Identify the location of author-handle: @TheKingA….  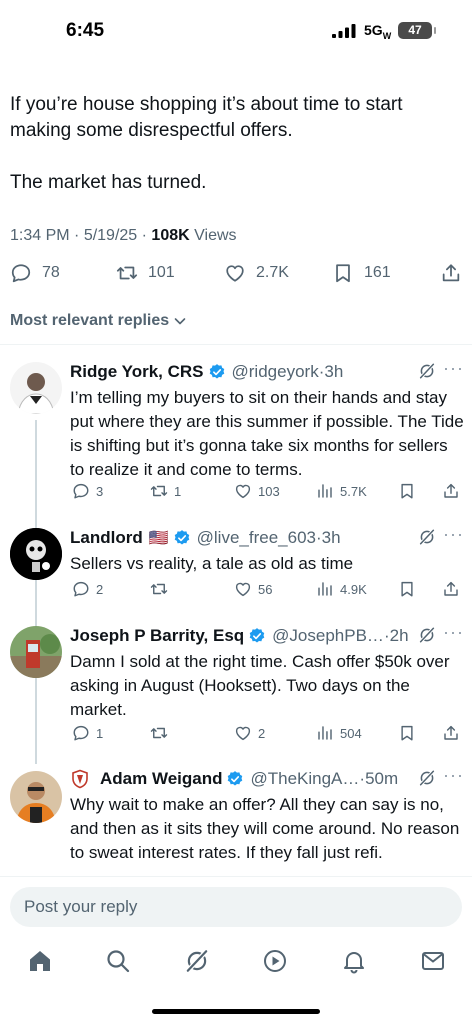
(304, 779).